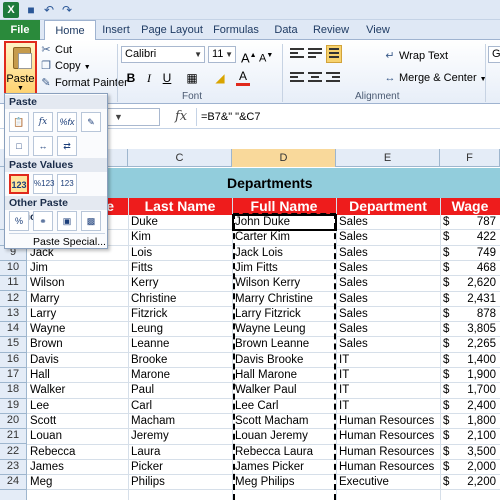  What do you see at coordinates (315, 54) in the screenshot?
I see `align-middle-icon` at bounding box center [315, 54].